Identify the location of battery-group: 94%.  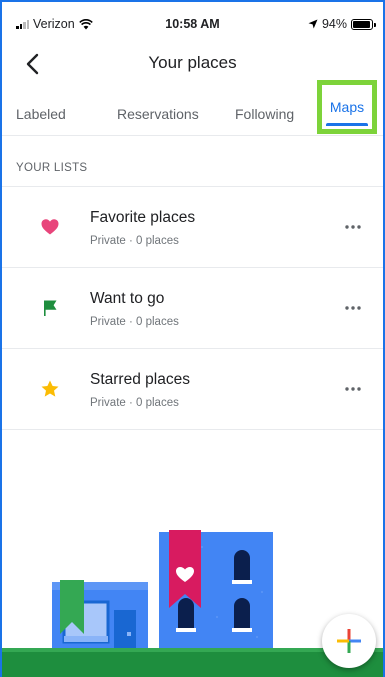
(342, 24).